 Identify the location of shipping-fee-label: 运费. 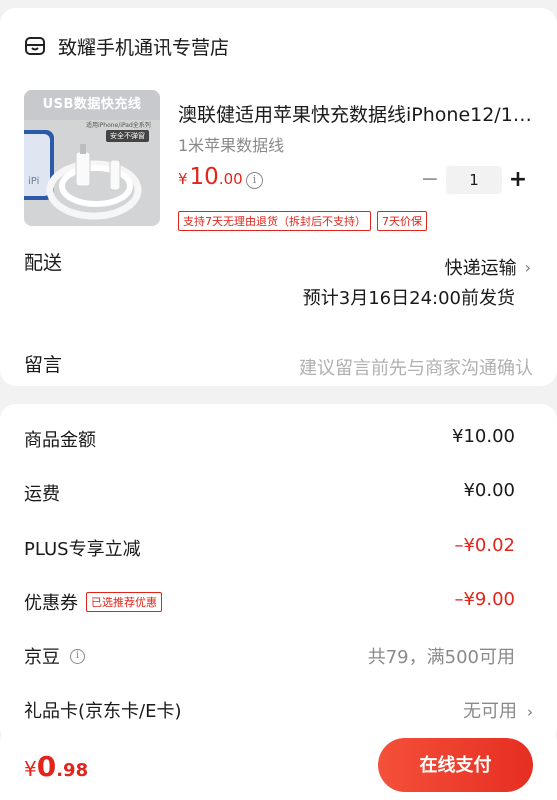
(42, 494).